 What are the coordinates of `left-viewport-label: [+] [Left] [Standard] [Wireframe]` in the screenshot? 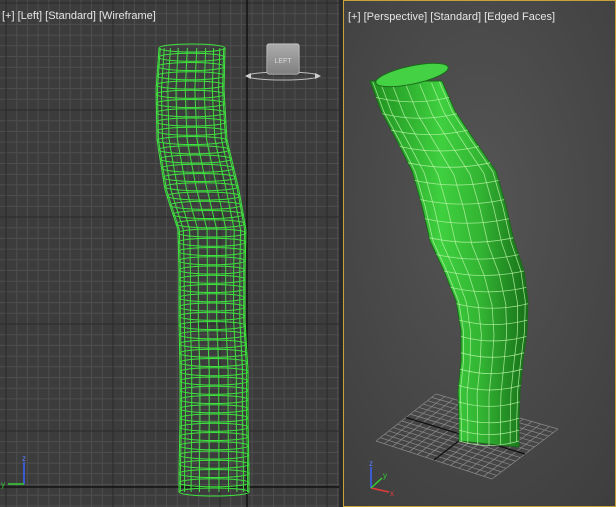 It's located at (79, 16).